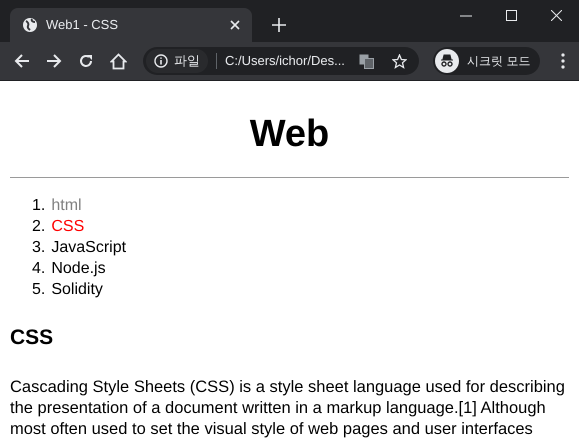 This screenshot has width=579, height=447. What do you see at coordinates (289, 134) in the screenshot?
I see `page-heading: Web` at bounding box center [289, 134].